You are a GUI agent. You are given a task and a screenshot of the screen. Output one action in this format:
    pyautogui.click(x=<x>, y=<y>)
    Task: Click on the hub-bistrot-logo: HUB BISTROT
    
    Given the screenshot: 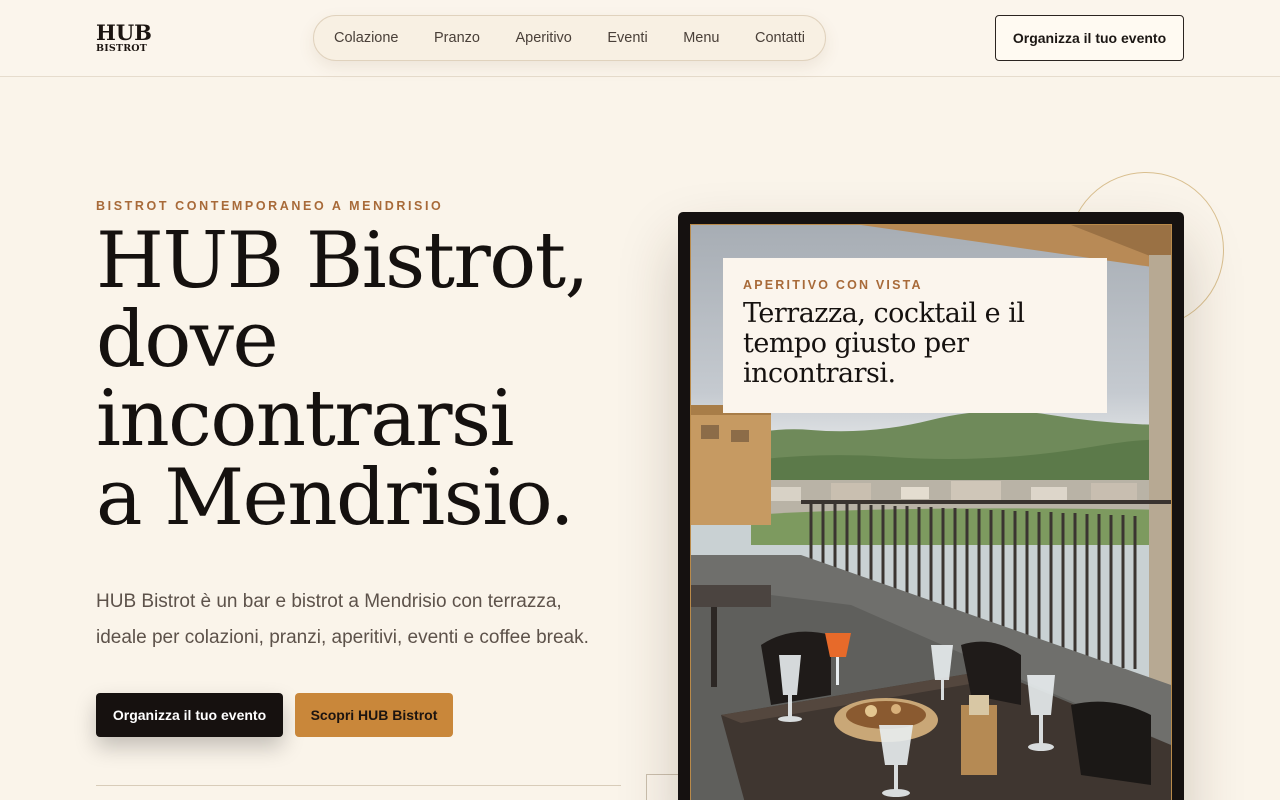 What is the action you would take?
    pyautogui.click(x=124, y=38)
    